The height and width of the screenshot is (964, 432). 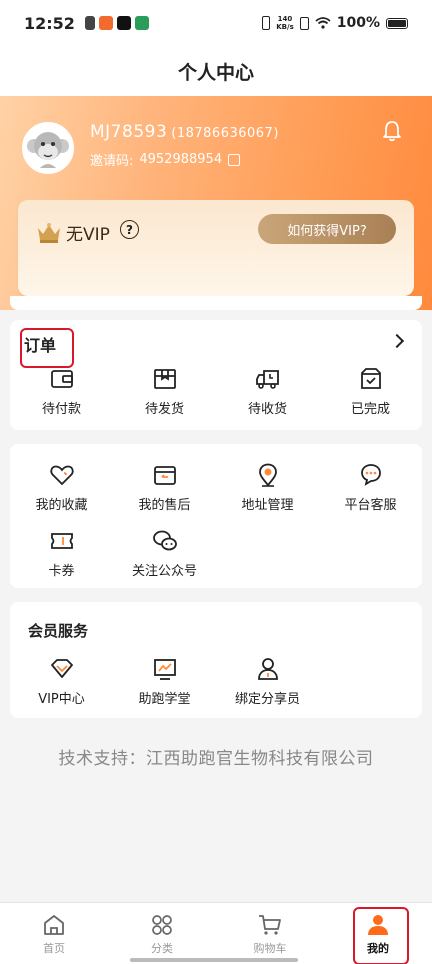 I want to click on check-box-icon, so click(x=370, y=378).